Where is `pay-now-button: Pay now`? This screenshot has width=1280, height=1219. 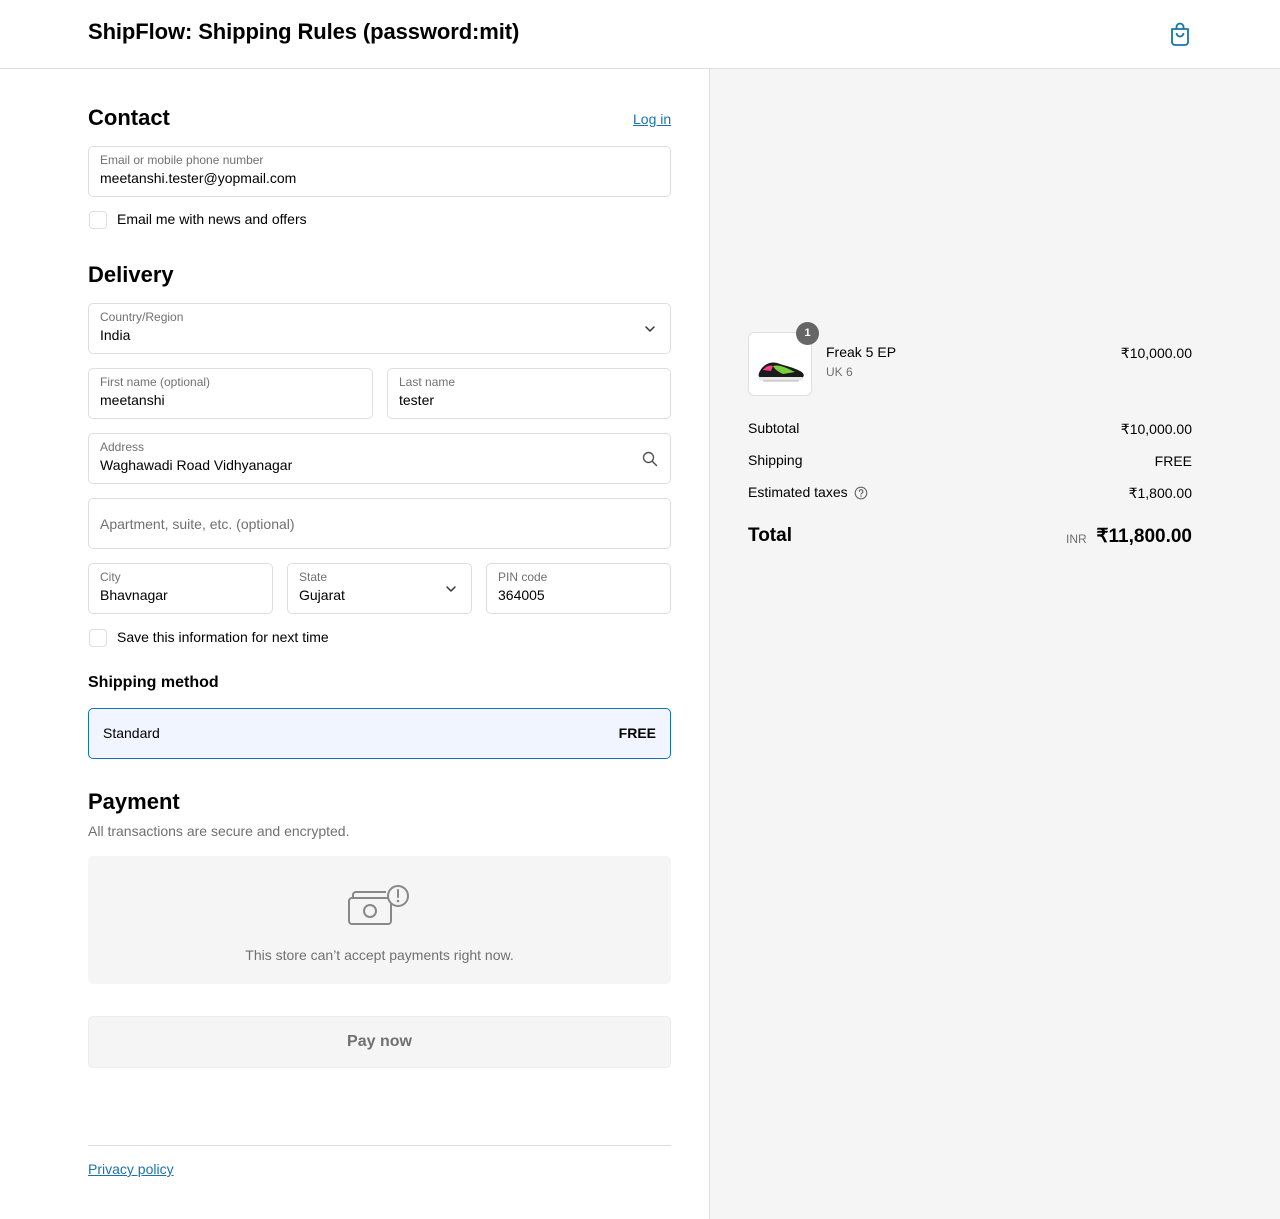
pay-now-button: Pay now is located at coordinates (379, 1042).